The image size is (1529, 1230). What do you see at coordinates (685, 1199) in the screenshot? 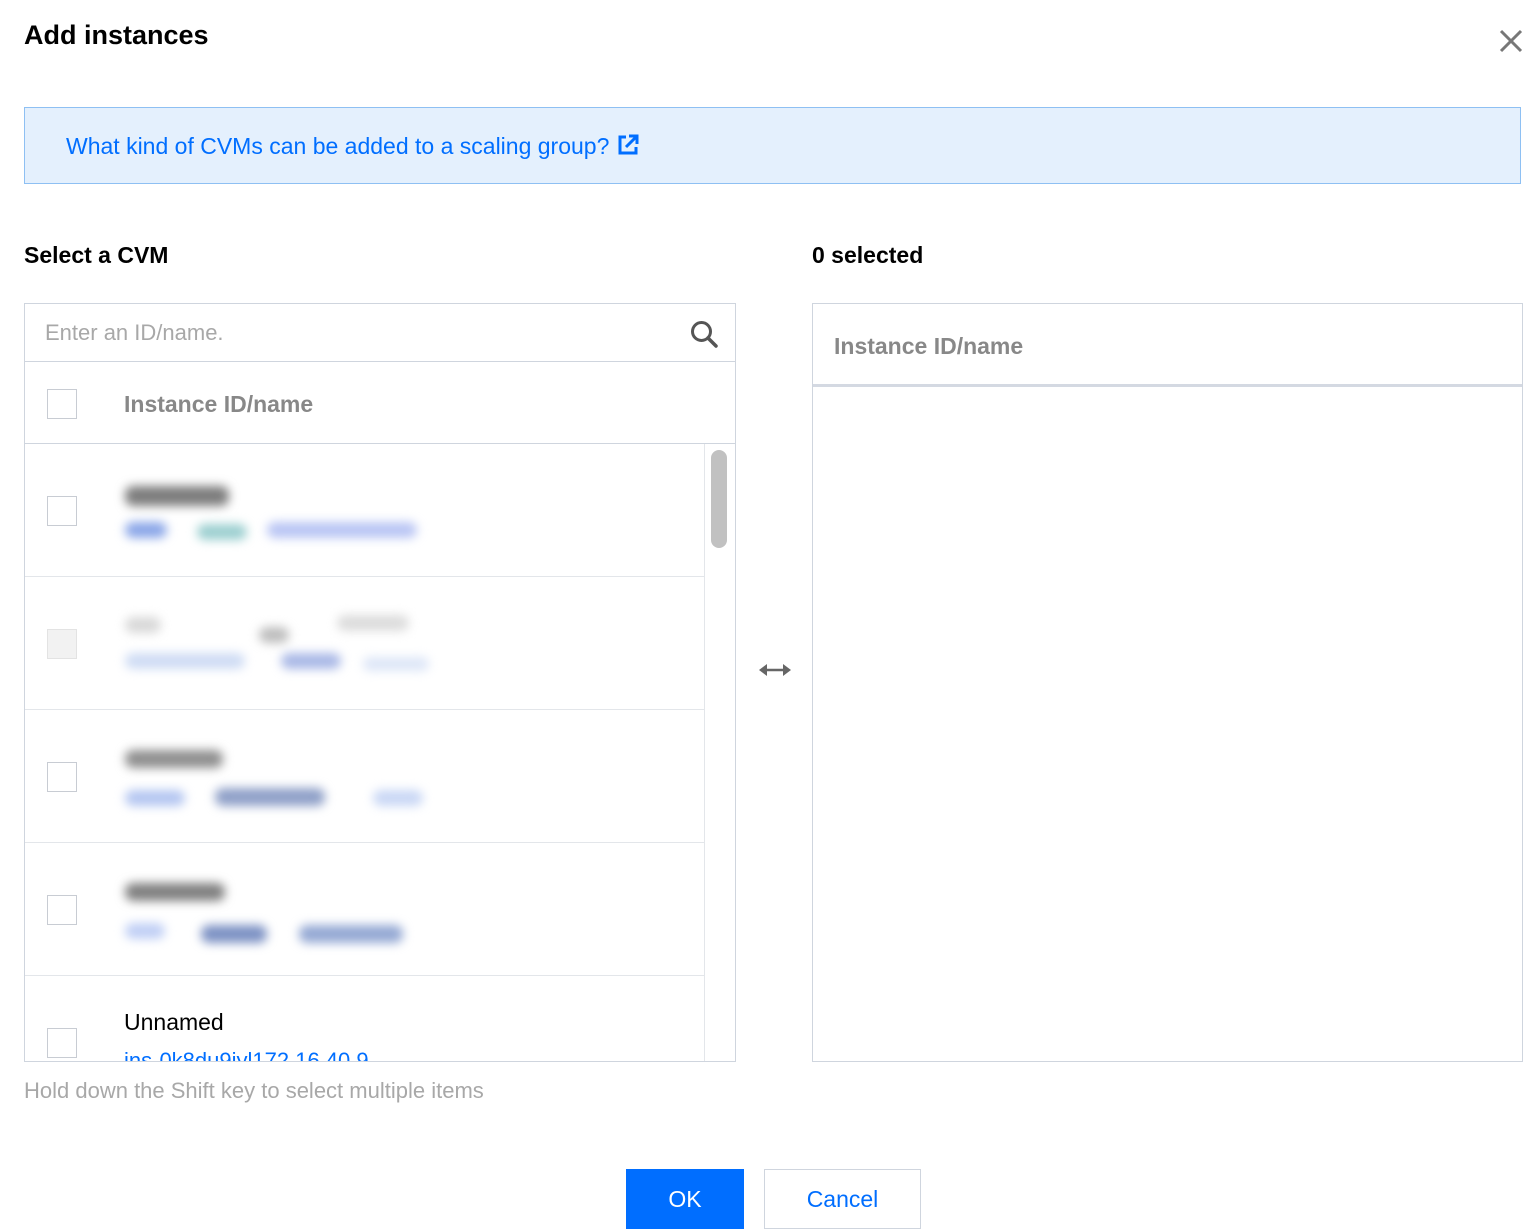
I see `ok-button: OK` at bounding box center [685, 1199].